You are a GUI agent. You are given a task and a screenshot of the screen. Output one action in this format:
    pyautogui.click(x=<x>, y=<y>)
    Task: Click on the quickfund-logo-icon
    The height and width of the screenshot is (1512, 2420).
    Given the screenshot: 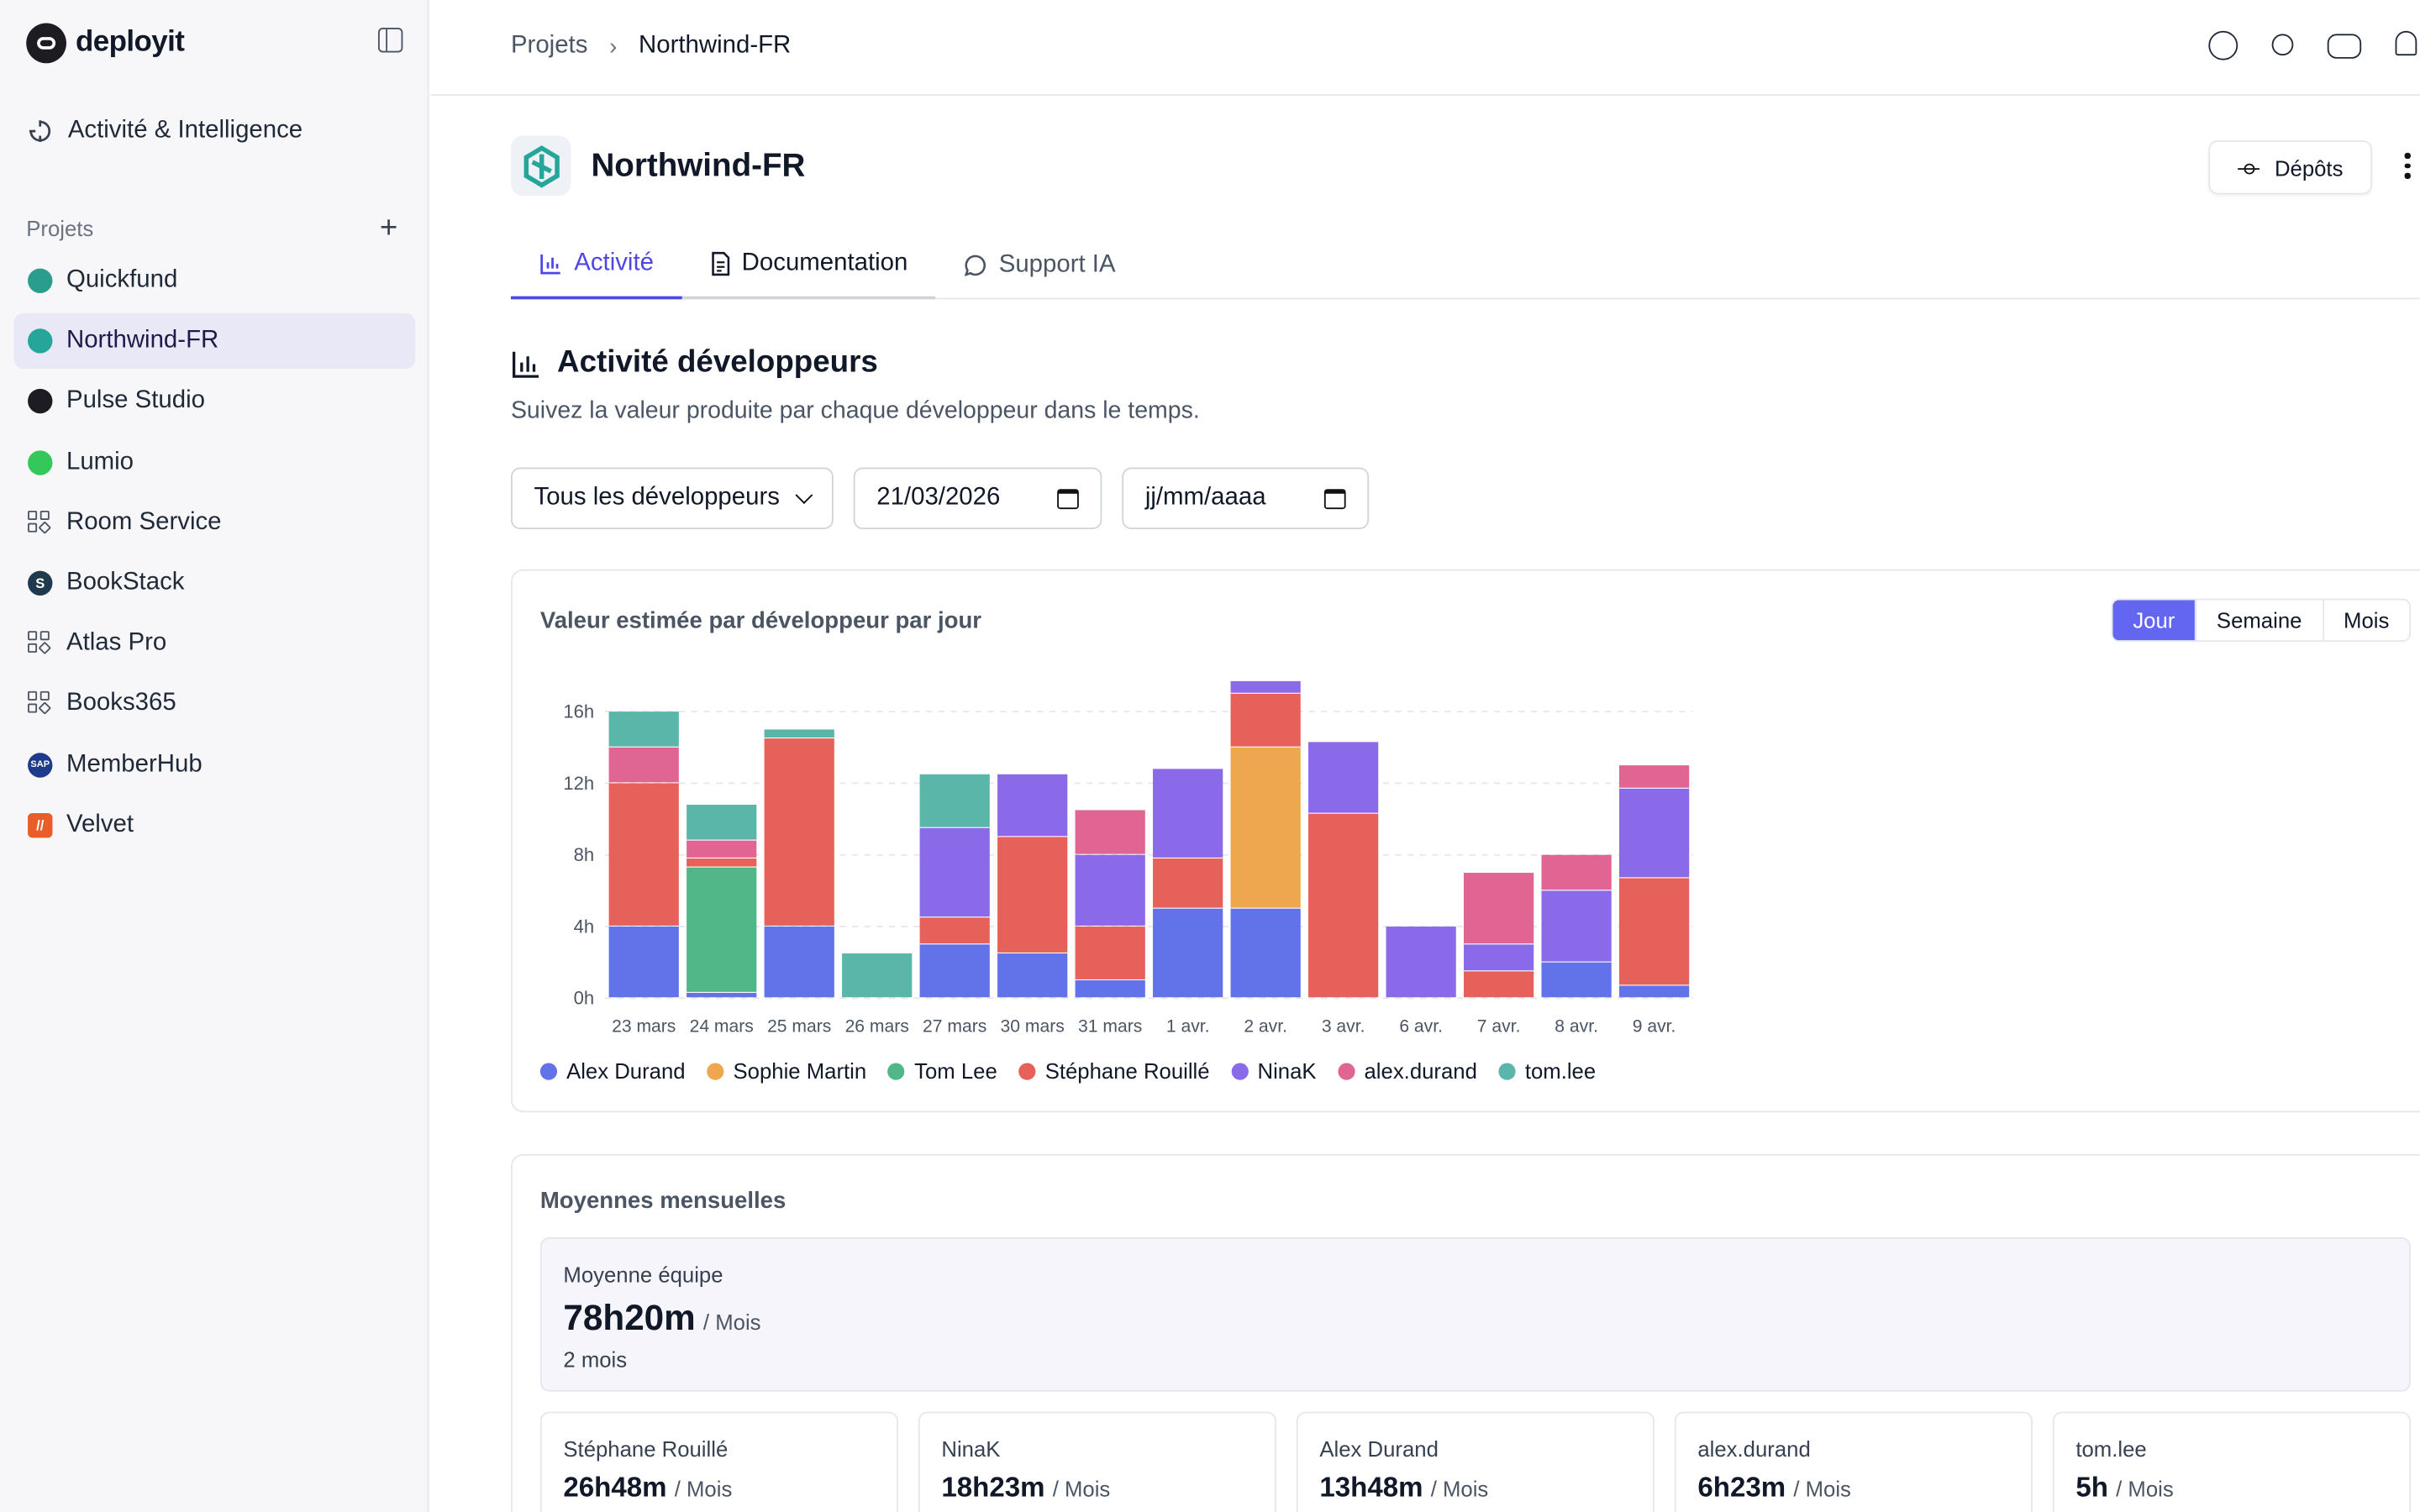 What is the action you would take?
    pyautogui.click(x=40, y=280)
    